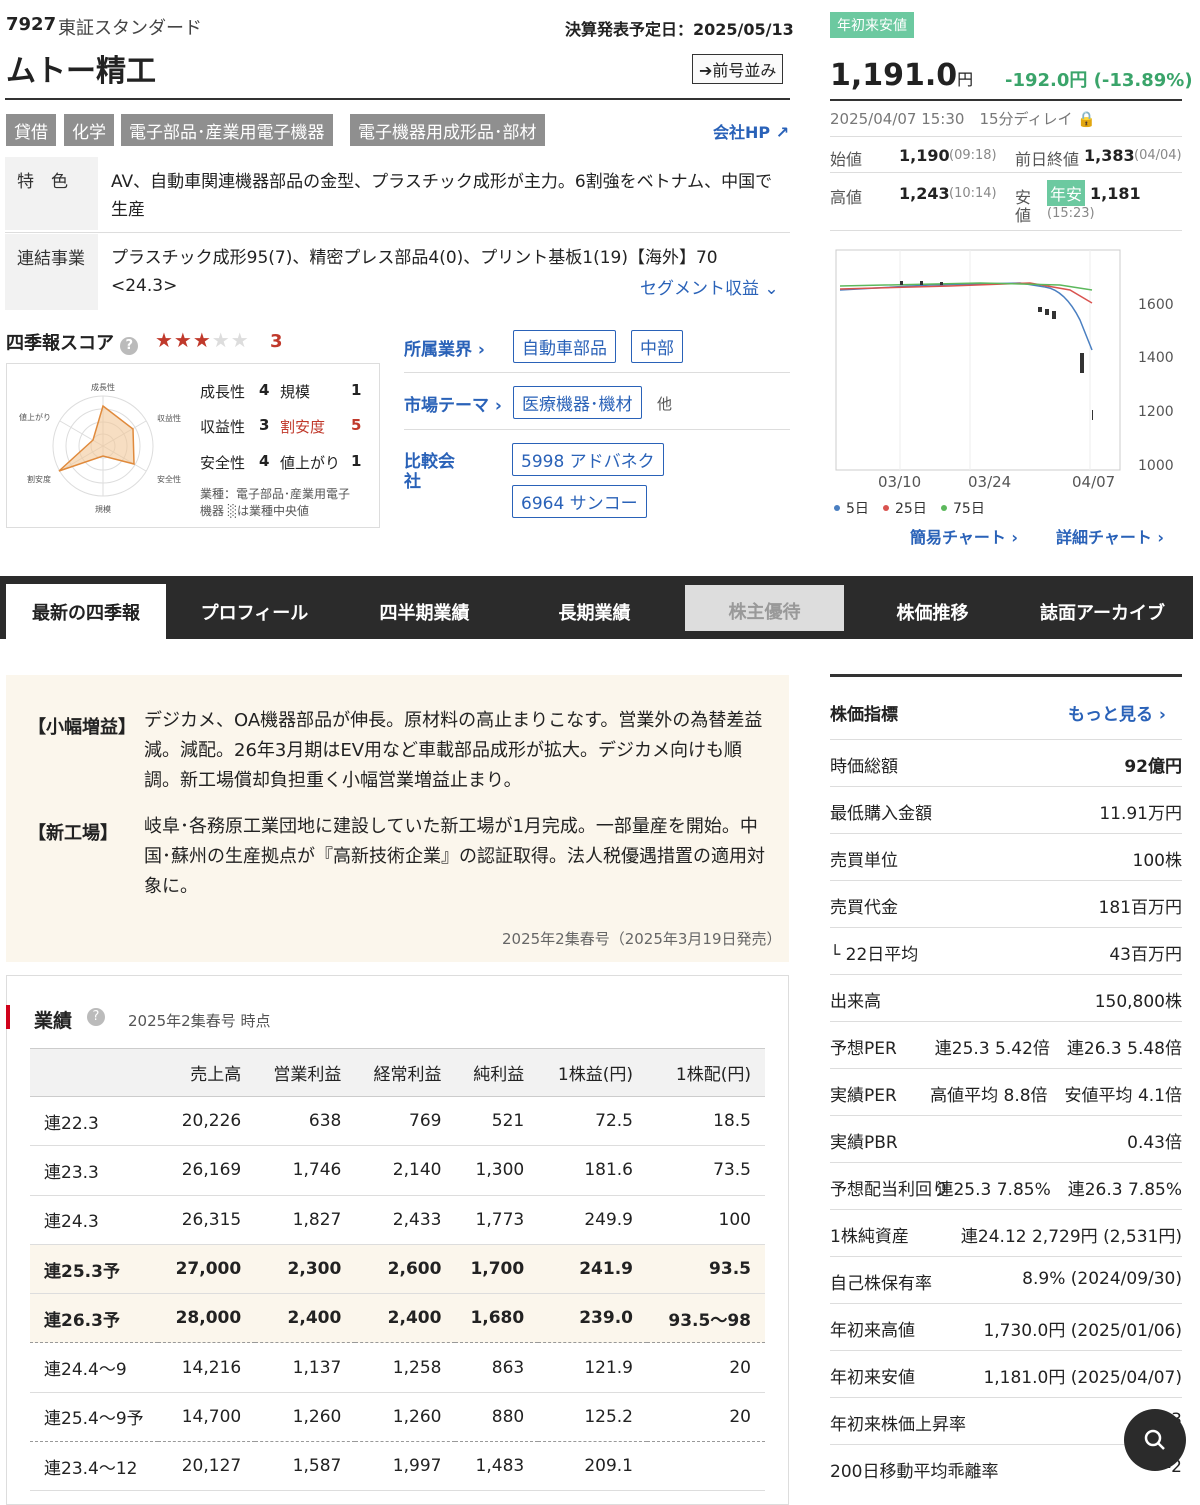 This screenshot has width=1200, height=1505. I want to click on tab-archive: 誌面アーカイブ, so click(1102, 611).